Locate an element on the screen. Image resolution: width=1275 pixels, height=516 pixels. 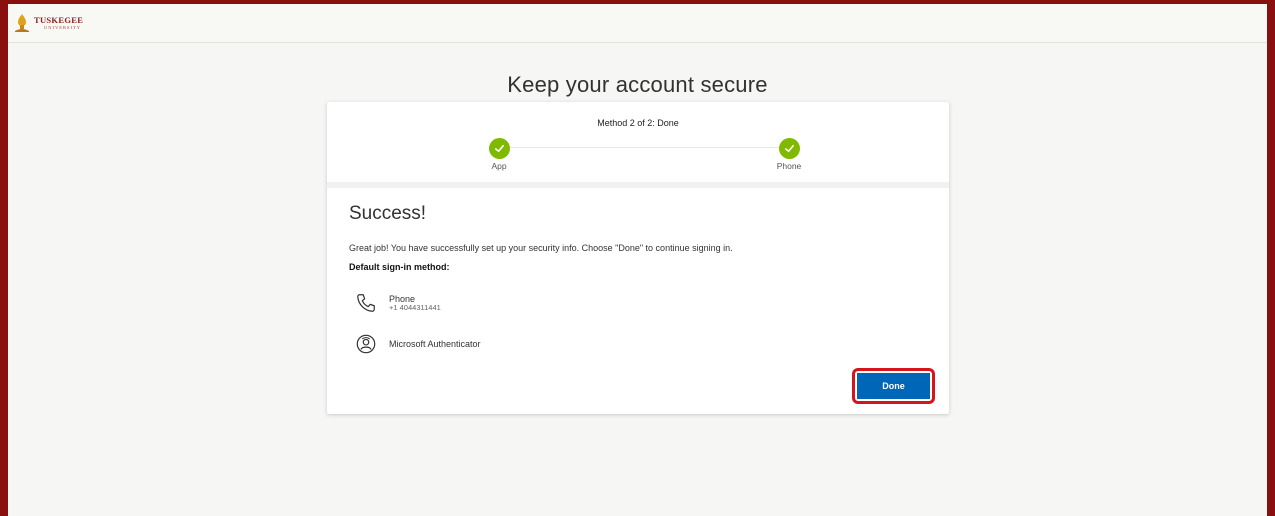
progress-title: Method 2 of 2: Done is located at coordinates (638, 123).